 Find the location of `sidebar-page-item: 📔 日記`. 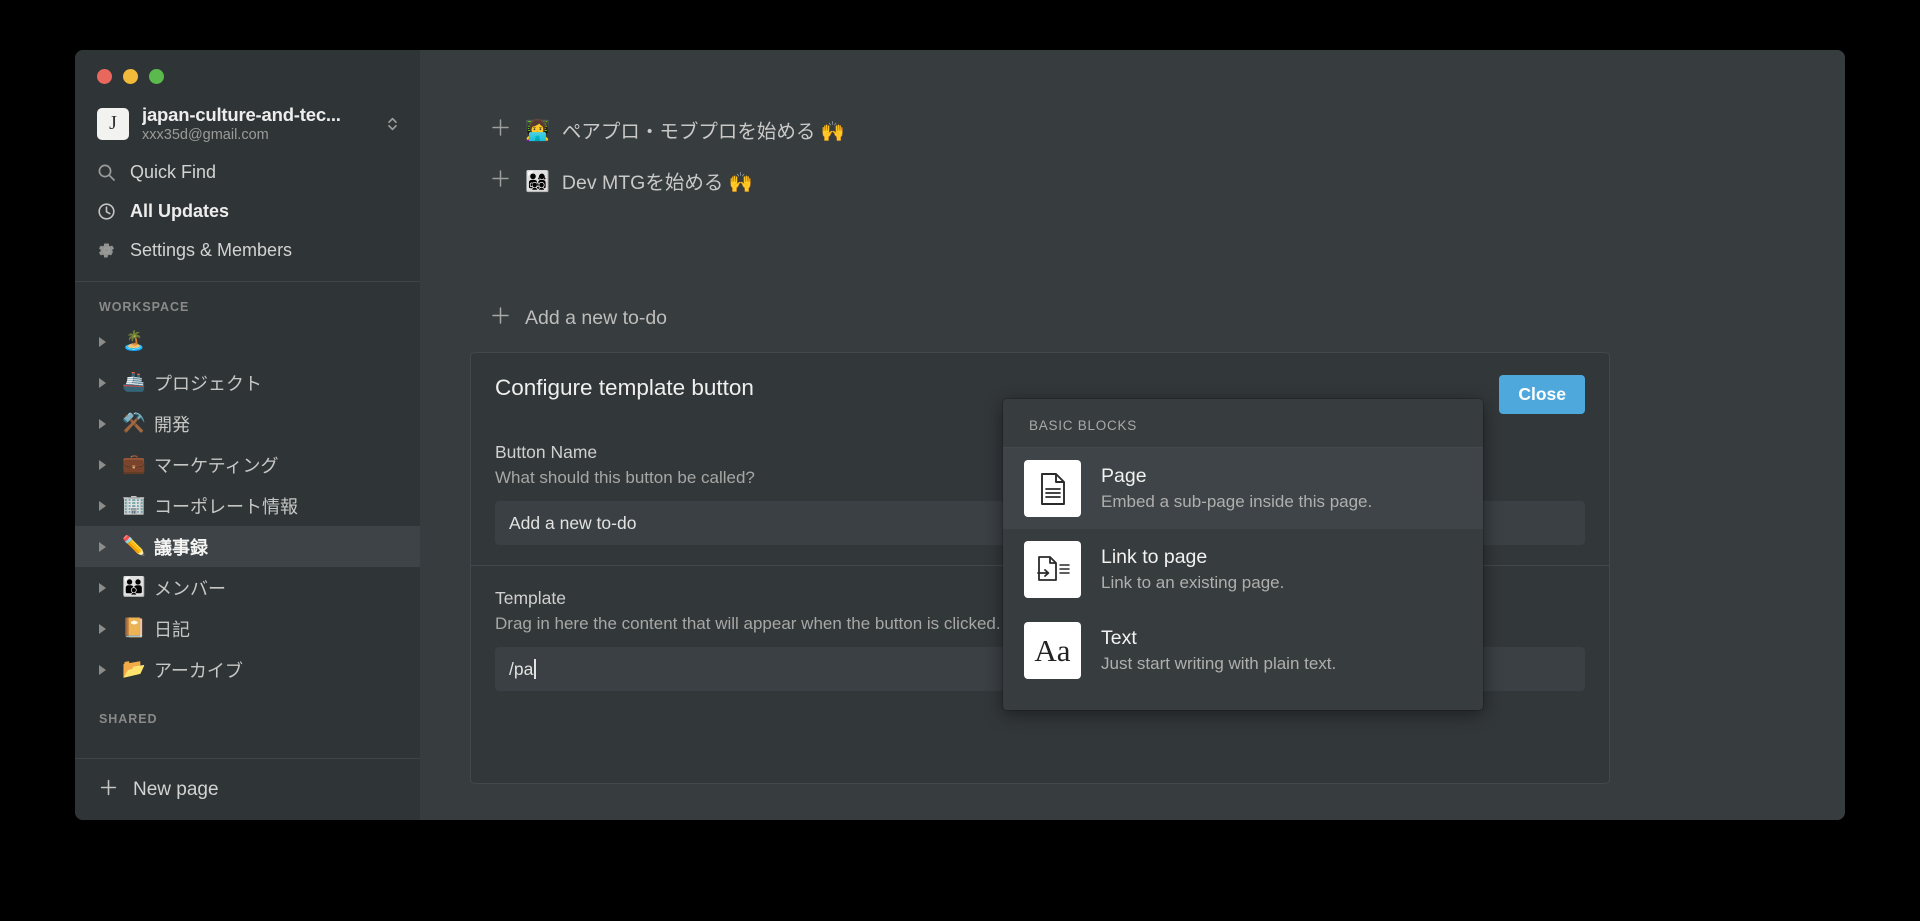

sidebar-page-item: 📔 日記 is located at coordinates (247, 628).